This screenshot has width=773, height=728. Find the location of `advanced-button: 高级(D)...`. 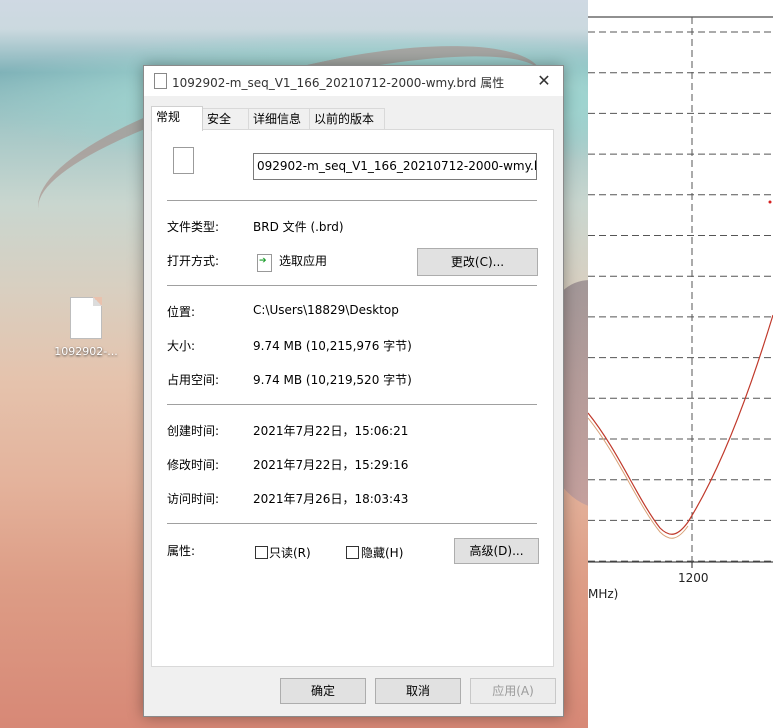

advanced-button: 高级(D)... is located at coordinates (496, 551).